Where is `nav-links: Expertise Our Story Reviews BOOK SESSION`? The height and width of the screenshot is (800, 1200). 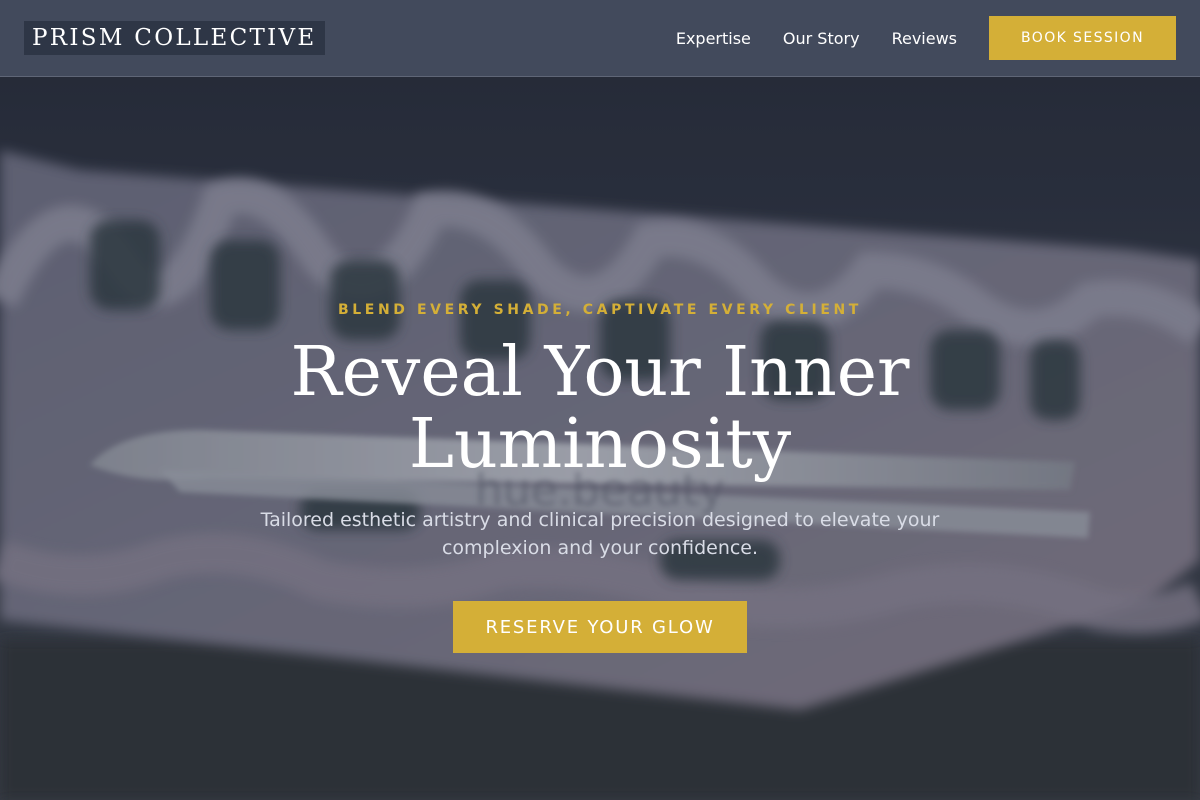
nav-links: Expertise Our Story Reviews BOOK SESSION is located at coordinates (926, 38).